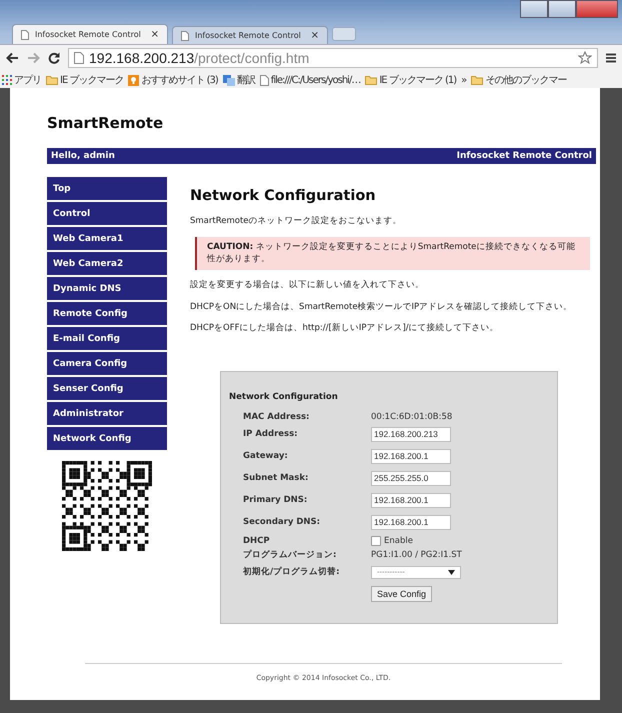 The width and height of the screenshot is (622, 713). Describe the element at coordinates (417, 80) in the screenshot. I see `bookmark-item: IE ブックマーク (1)` at that location.